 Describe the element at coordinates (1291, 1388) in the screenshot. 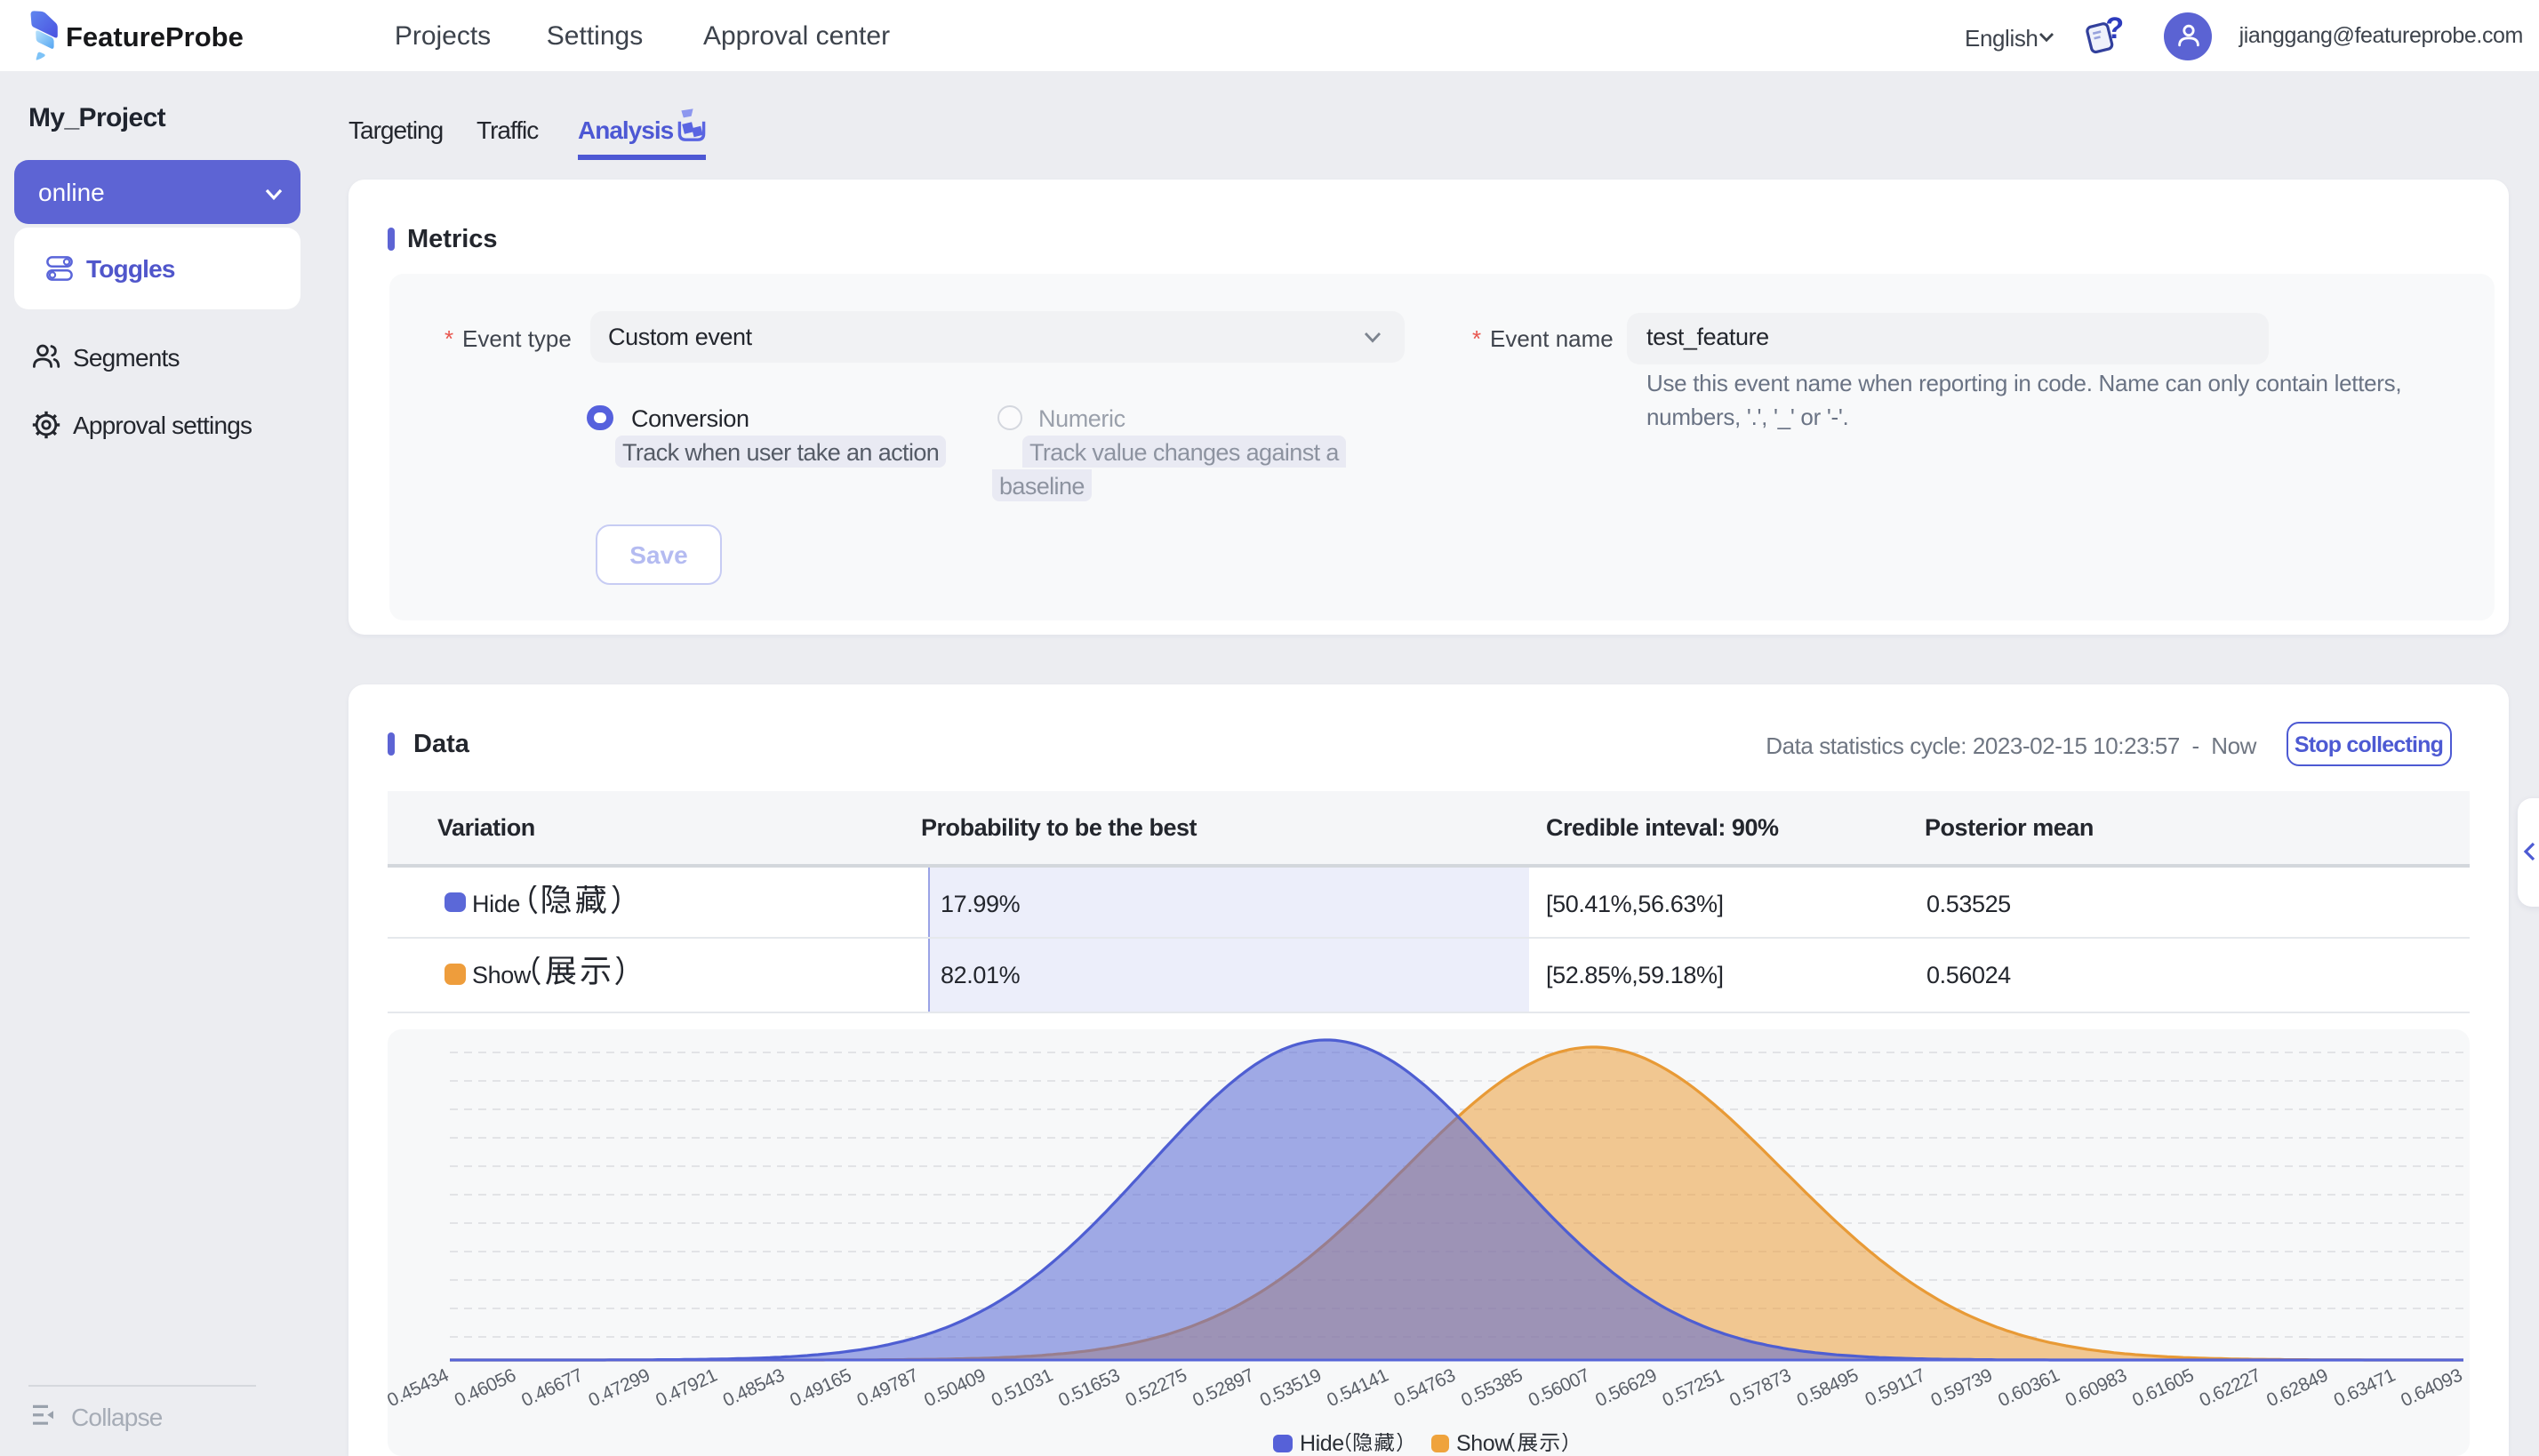

I see `svg-text: 0.53519` at that location.